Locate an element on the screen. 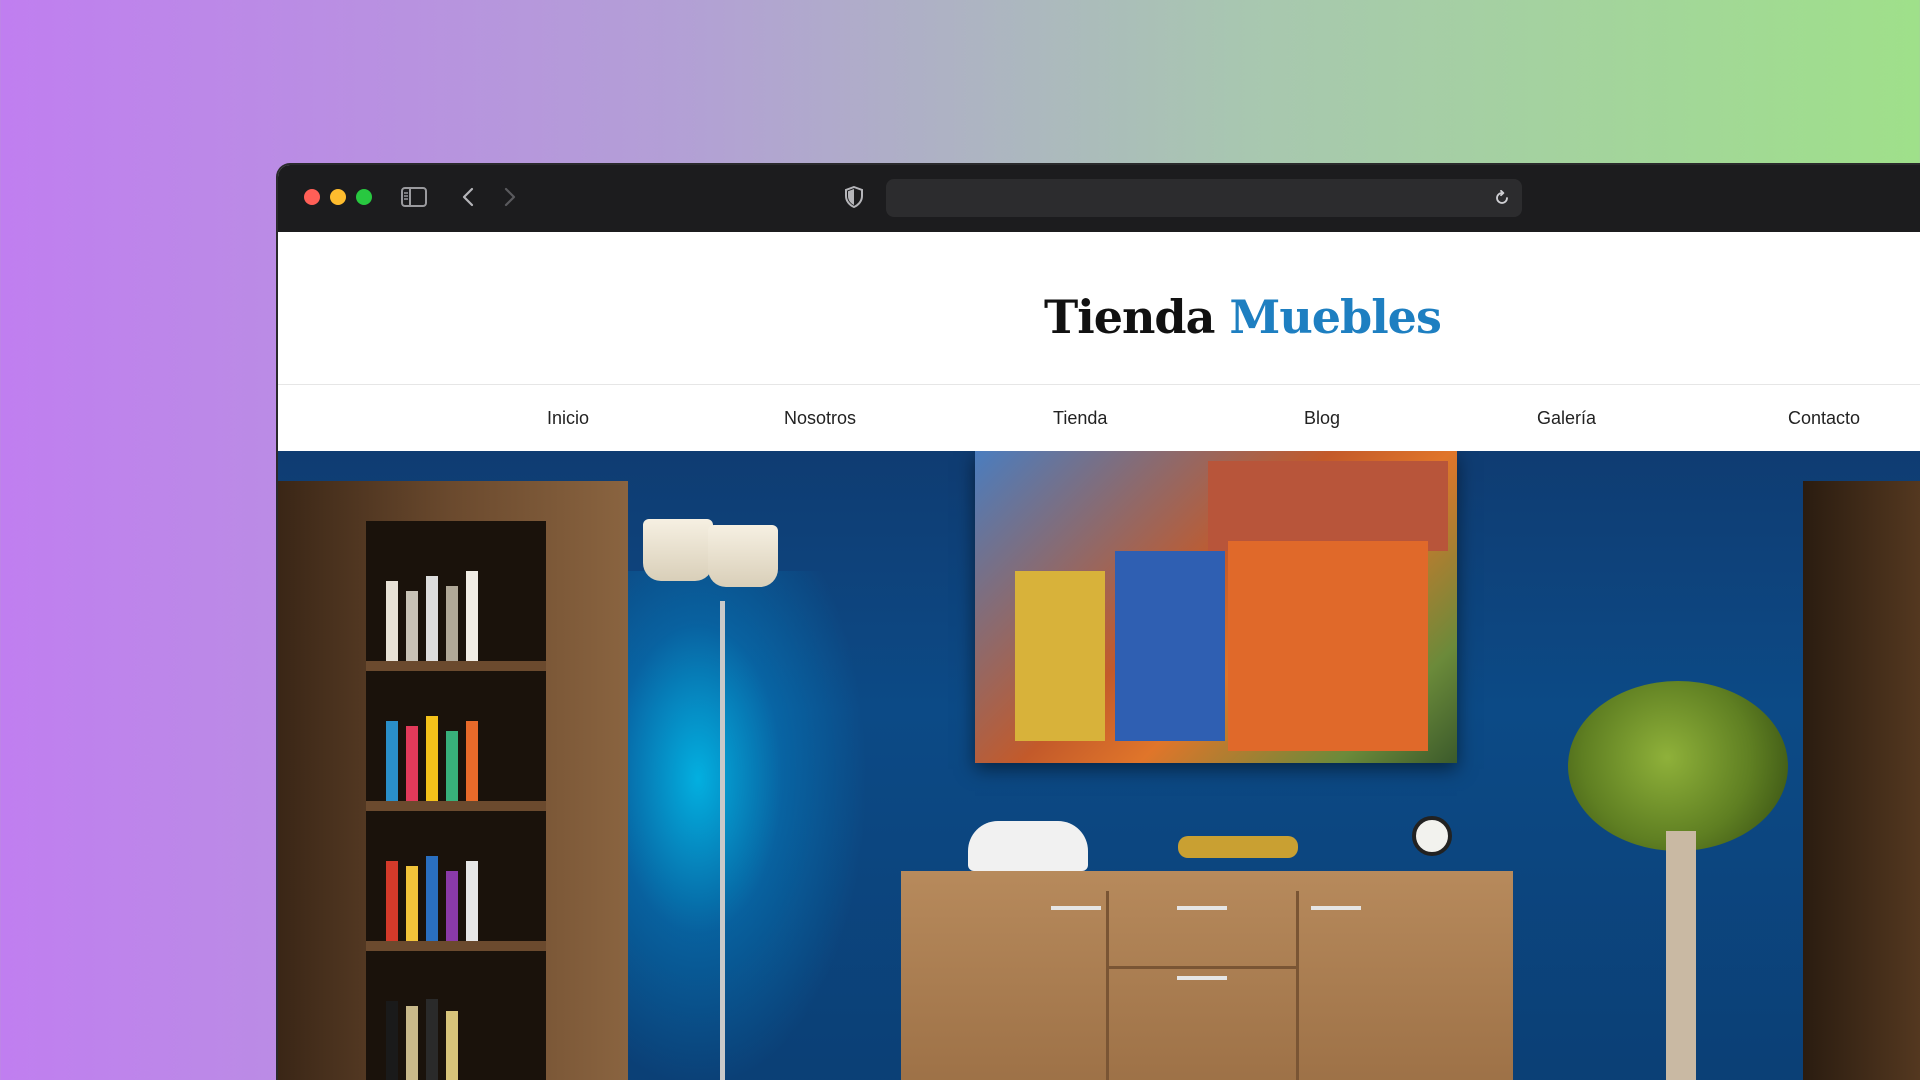  nav-link-contacto: Contacto is located at coordinates (1824, 418).